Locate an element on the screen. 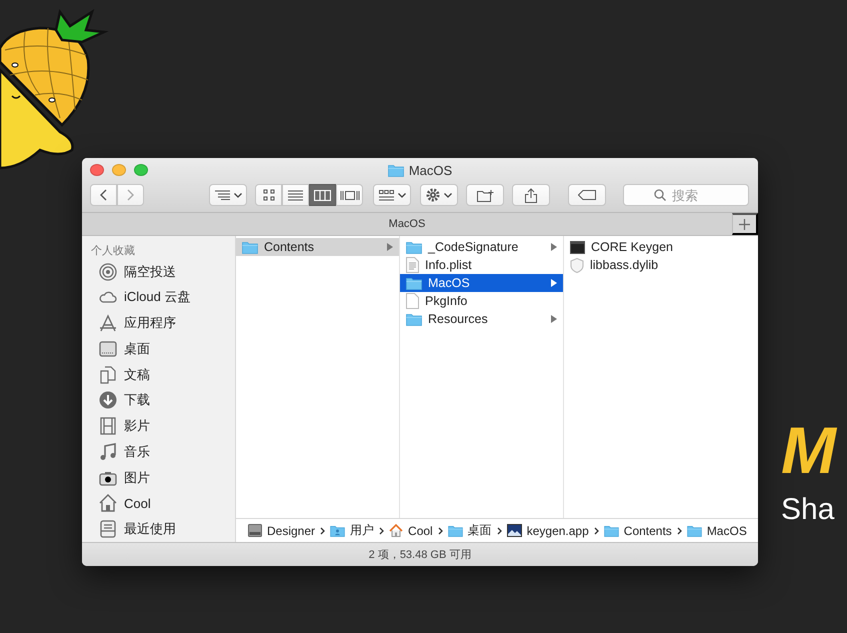  view-options-button is located at coordinates (228, 195).